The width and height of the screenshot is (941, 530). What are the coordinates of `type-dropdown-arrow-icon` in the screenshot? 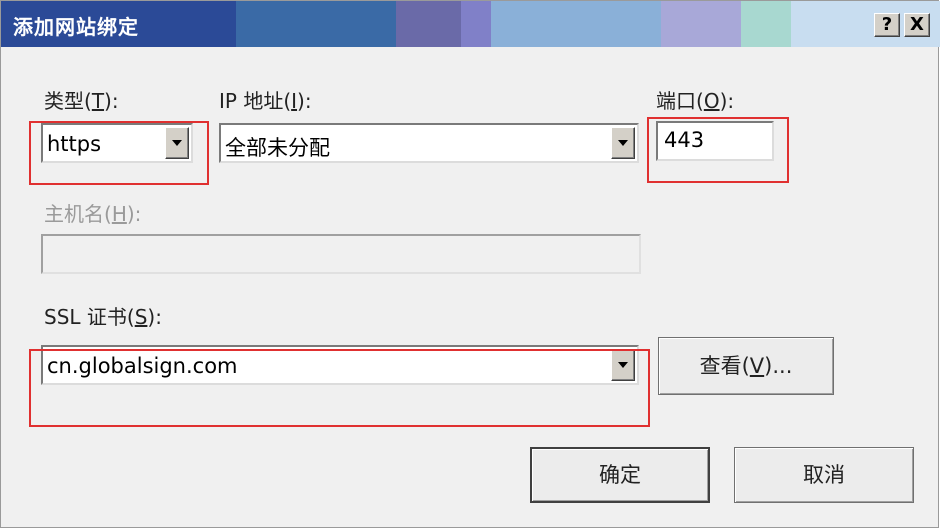 It's located at (177, 143).